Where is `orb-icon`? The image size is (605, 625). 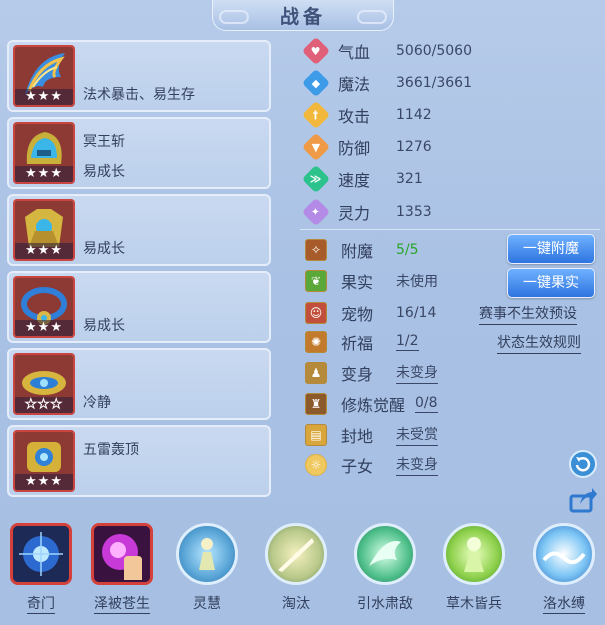 orb-icon is located at coordinates (41, 554).